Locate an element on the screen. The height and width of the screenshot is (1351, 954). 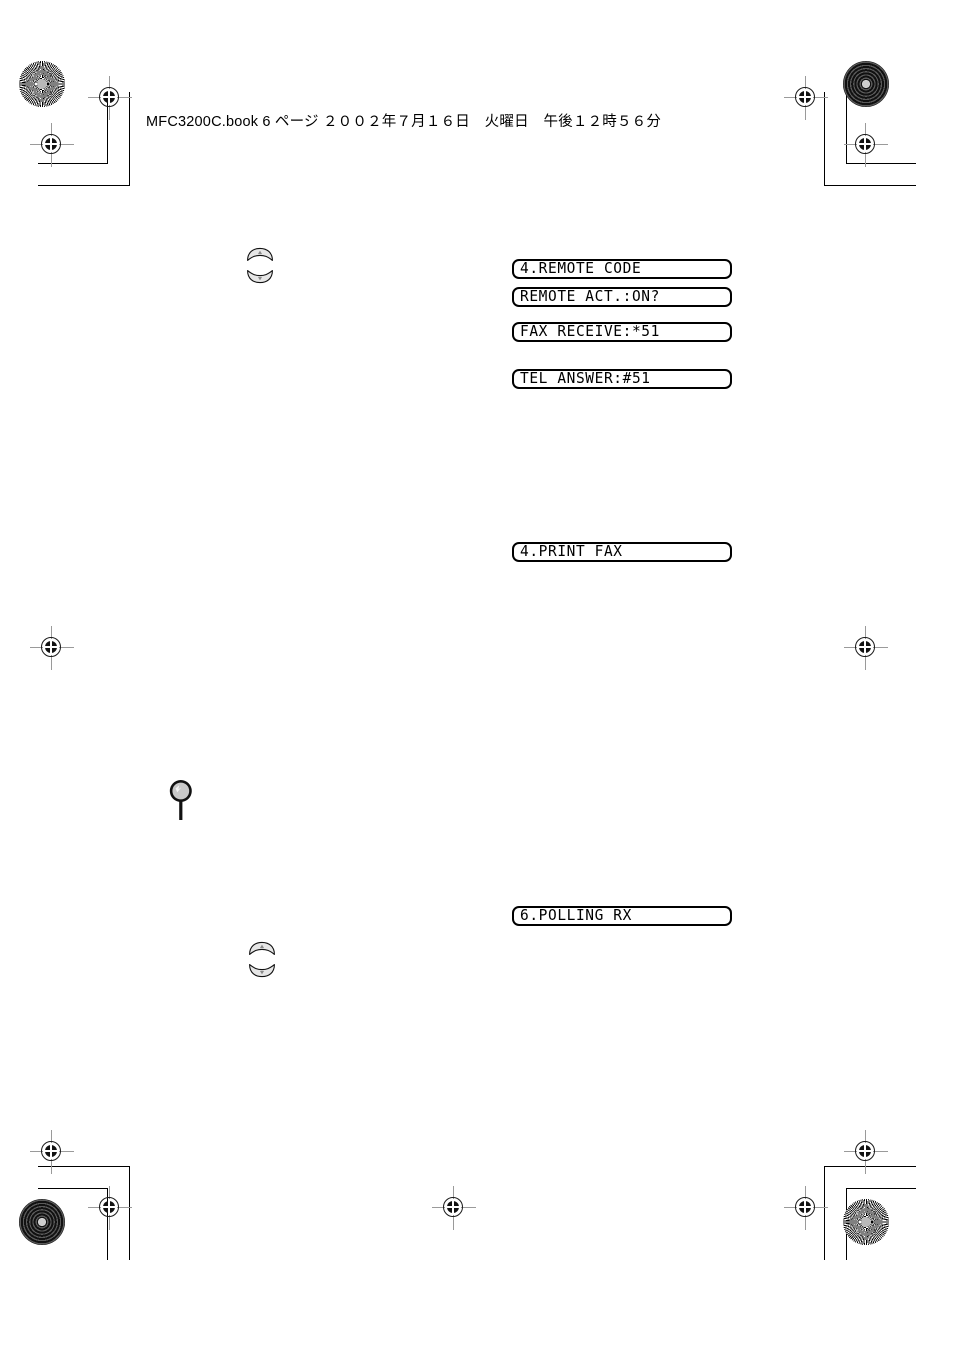
lcd-display-tel-answer: TEL ANSWER:#51 is located at coordinates (622, 379).